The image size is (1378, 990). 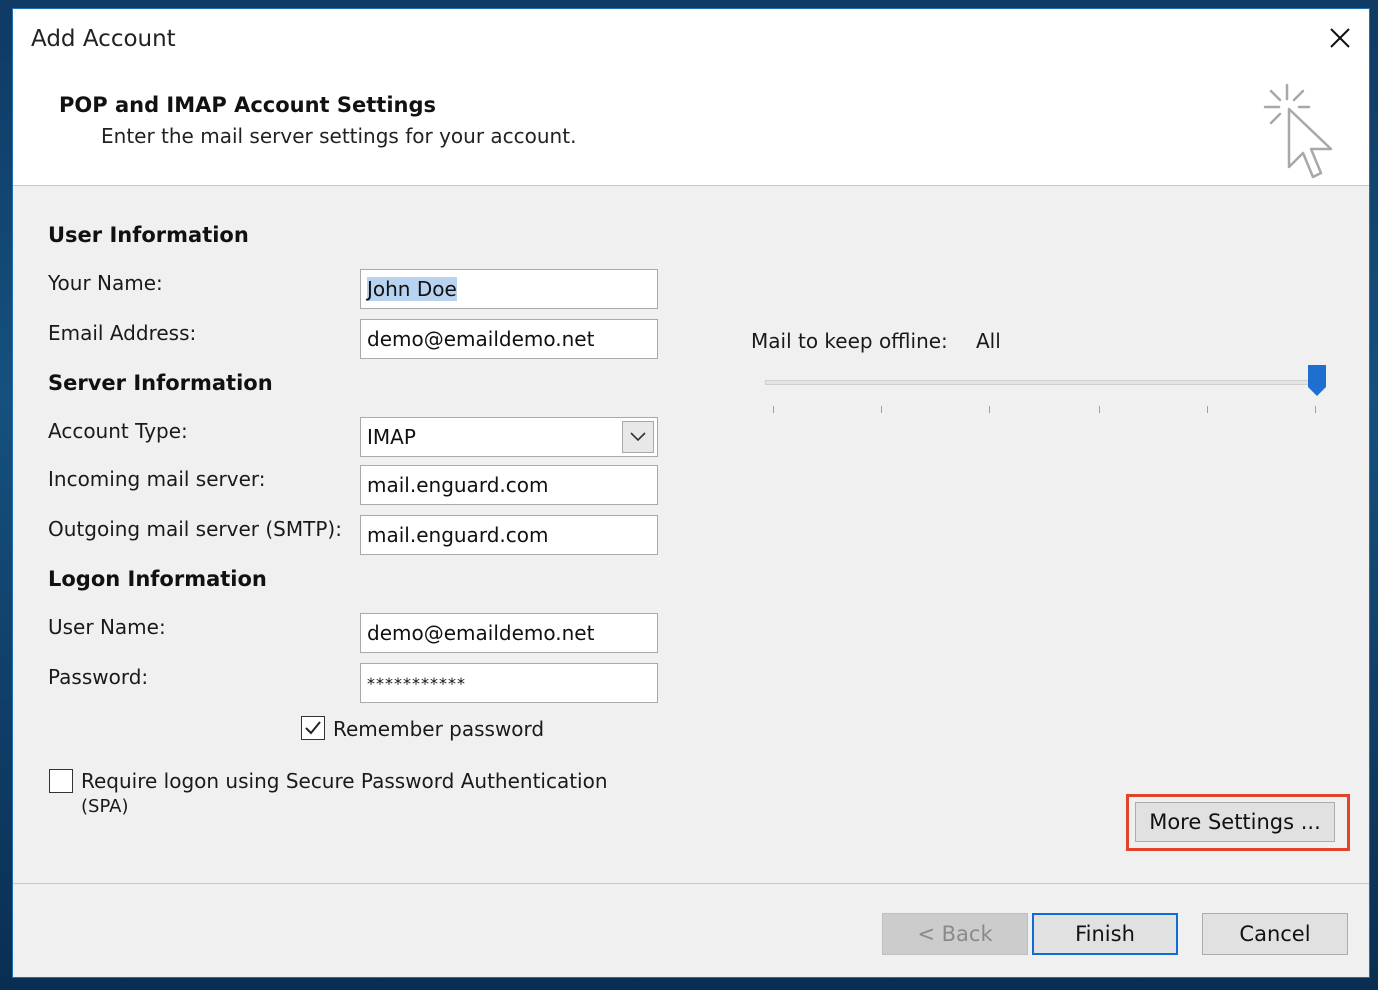 I want to click on chevron-down-icon, so click(x=638, y=437).